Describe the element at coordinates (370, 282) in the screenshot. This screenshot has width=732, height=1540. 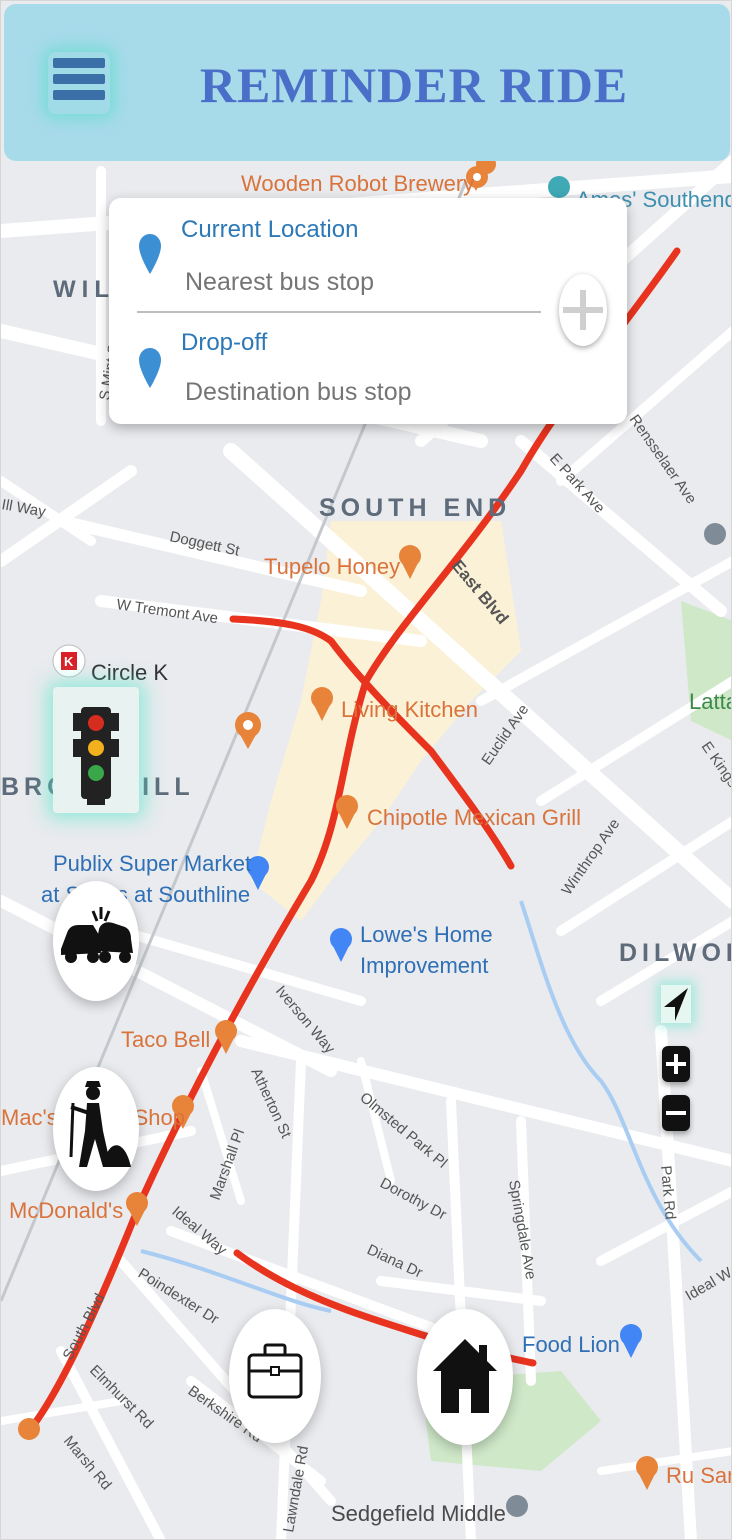
I see `pickup-stop-input` at that location.